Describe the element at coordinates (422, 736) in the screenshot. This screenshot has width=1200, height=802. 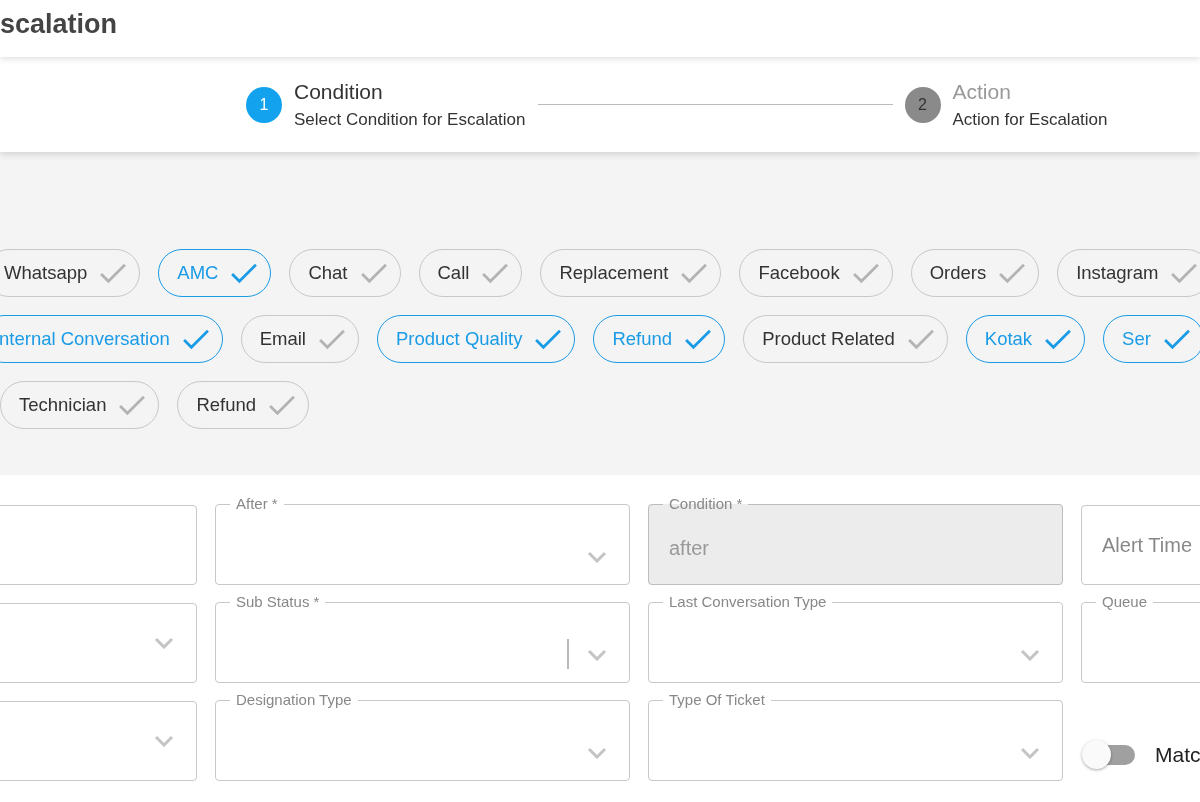
I see `select-field: Designation Type` at that location.